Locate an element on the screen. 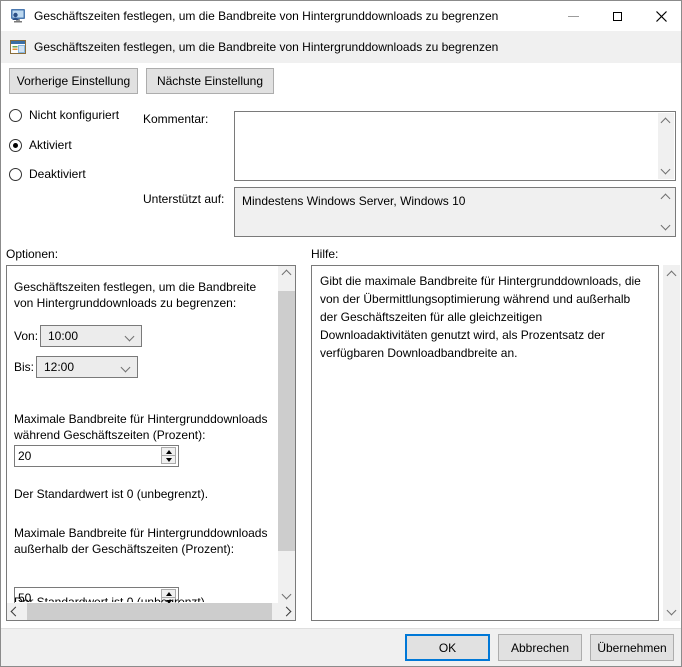  enabled-label: Aktiviert is located at coordinates (50, 145).